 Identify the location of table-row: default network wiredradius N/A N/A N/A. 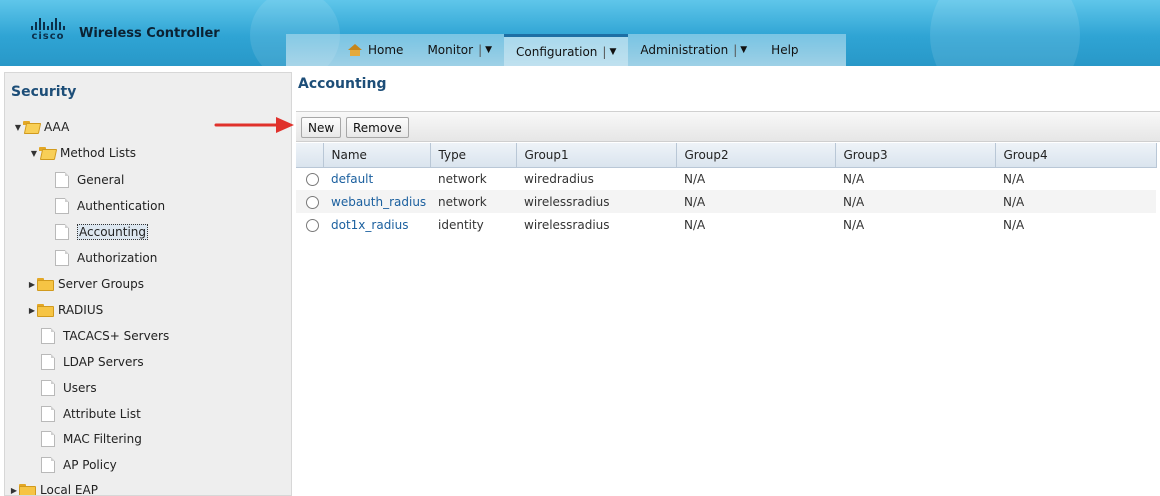
(726, 178).